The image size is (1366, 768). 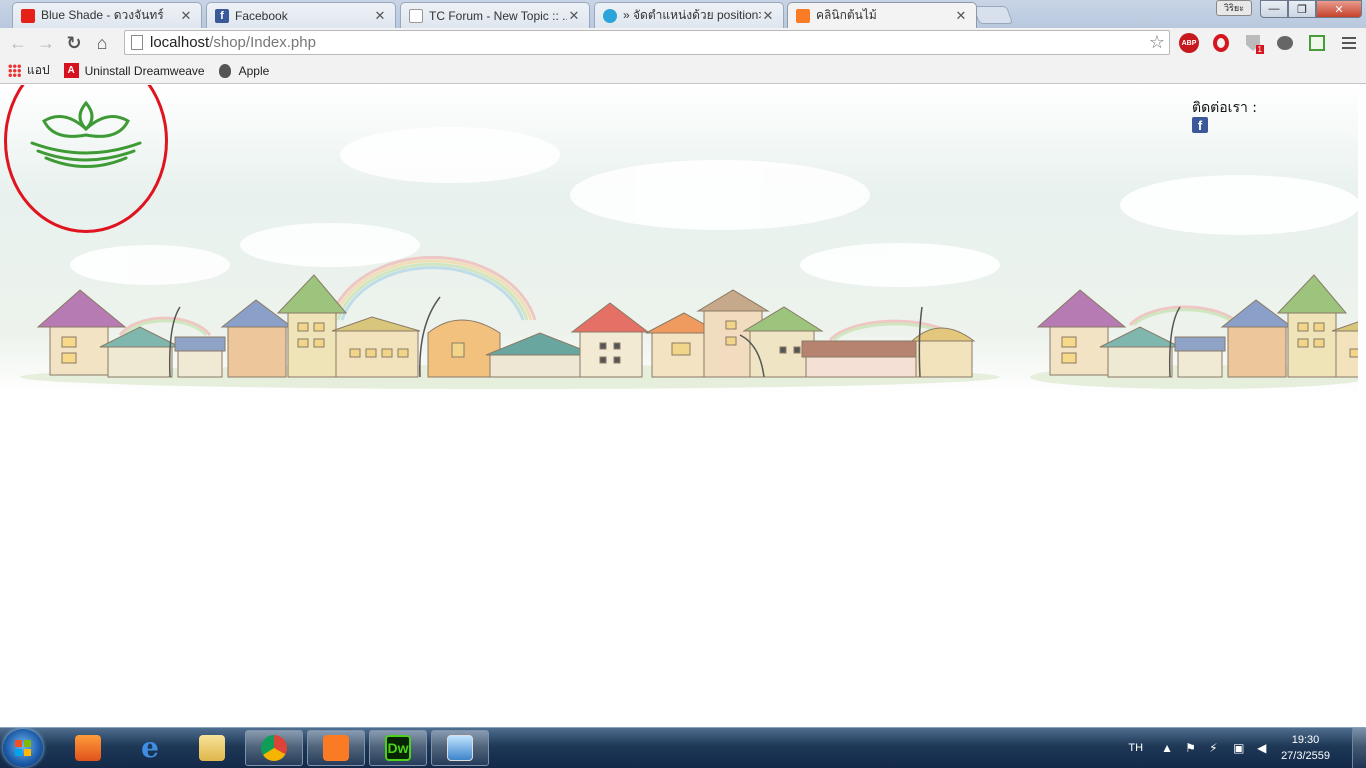 I want to click on tab-position: » จัดตำแหน่งด้วย position> ✕, so click(x=689, y=15).